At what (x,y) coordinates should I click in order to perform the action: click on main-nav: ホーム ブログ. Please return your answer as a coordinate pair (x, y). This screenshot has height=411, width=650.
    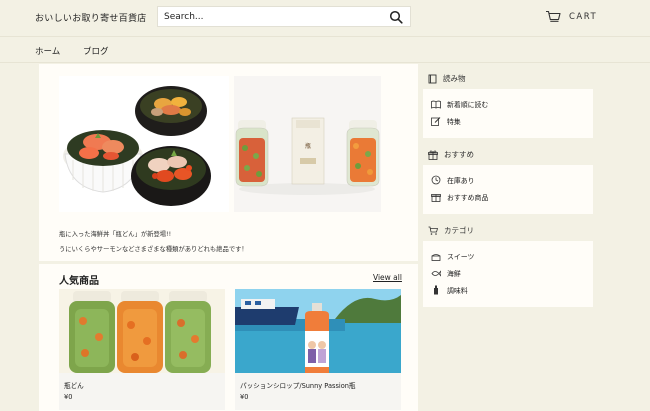
    Looking at the image, I should click on (325, 49).